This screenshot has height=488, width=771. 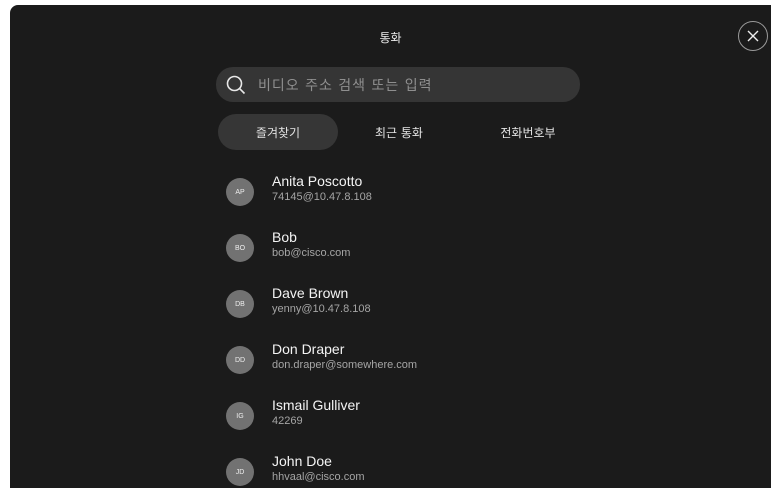 I want to click on contact-item: JD John Doe hhvaal@cisco.com, so click(x=436, y=470).